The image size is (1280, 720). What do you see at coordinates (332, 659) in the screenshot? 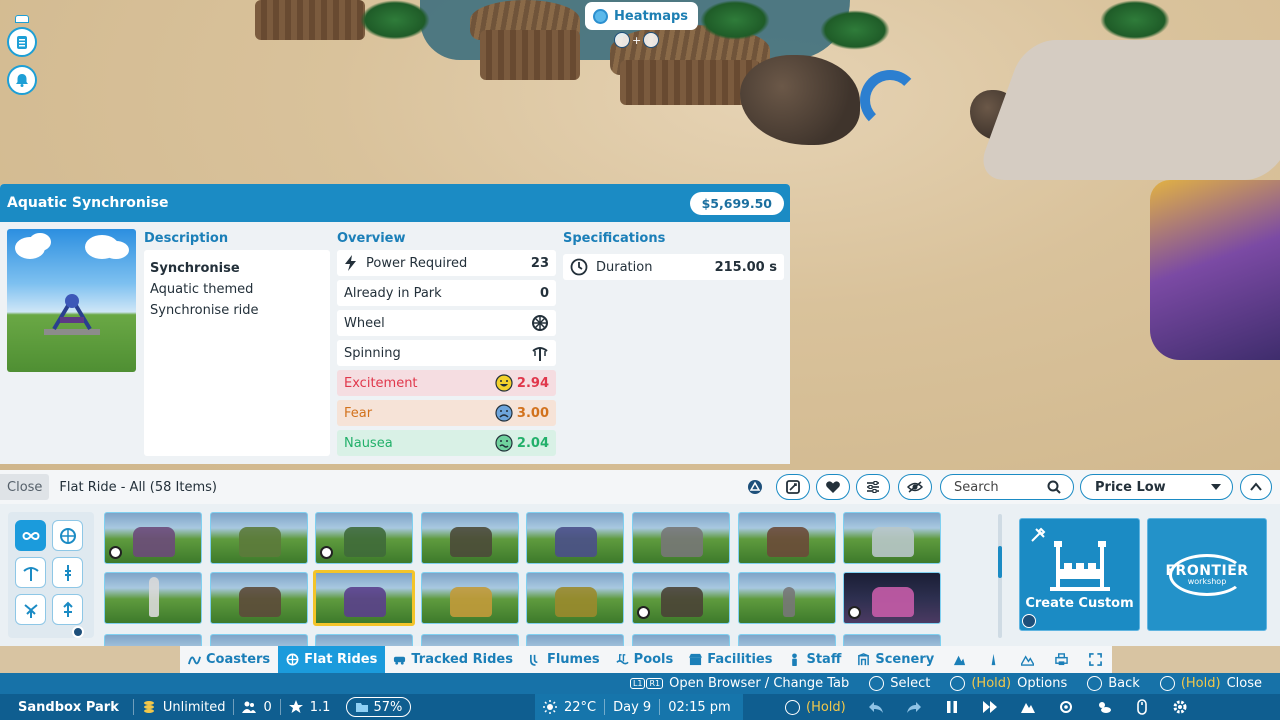
I see `tab-flat-rides: Flat Rides` at bounding box center [332, 659].